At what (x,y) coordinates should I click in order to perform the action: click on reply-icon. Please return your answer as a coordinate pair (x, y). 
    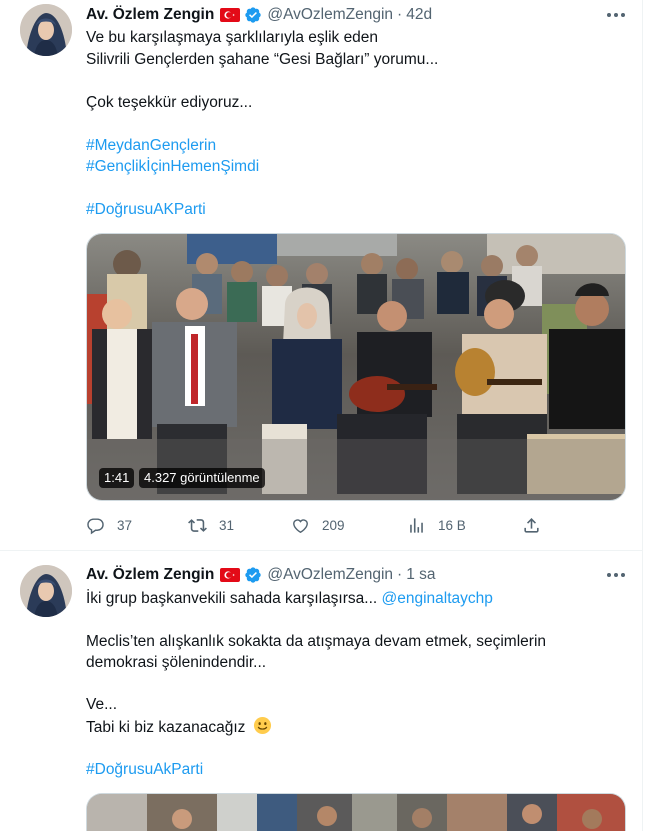
    Looking at the image, I should click on (95, 525).